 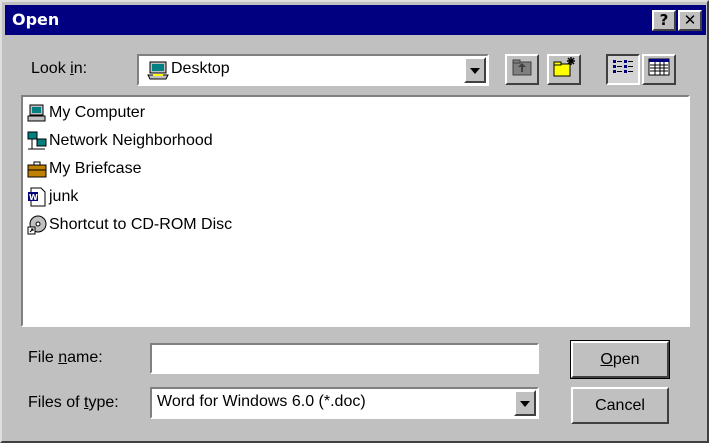 I want to click on cdrom-shortcut-icon, so click(x=37, y=225).